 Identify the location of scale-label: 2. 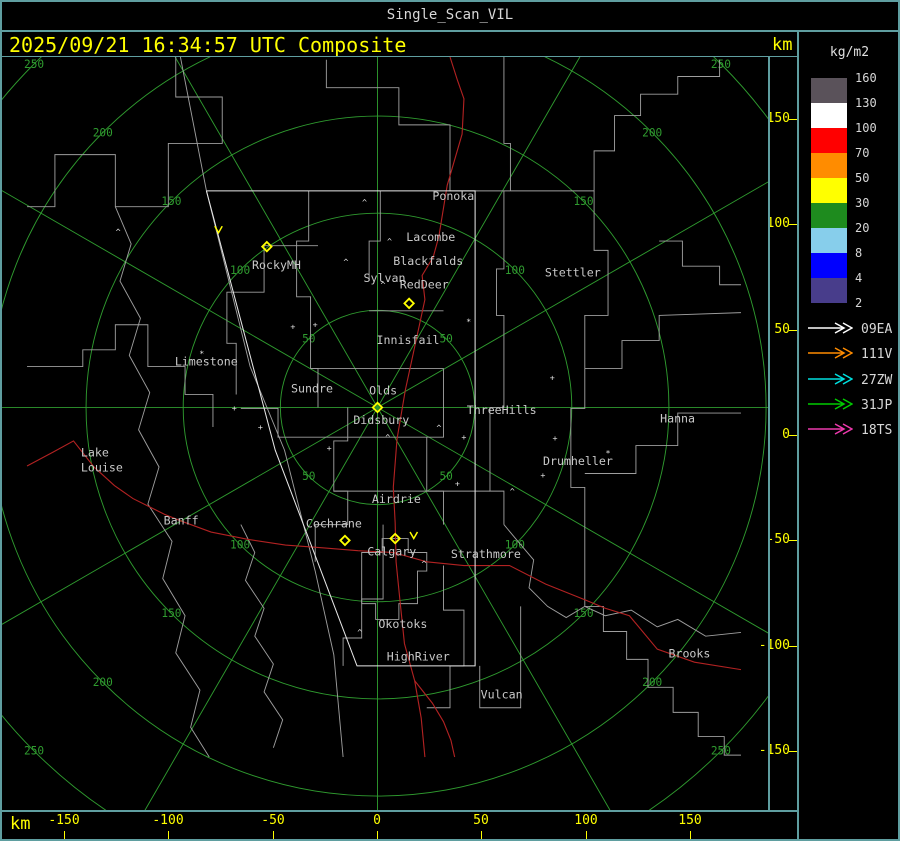
(859, 303).